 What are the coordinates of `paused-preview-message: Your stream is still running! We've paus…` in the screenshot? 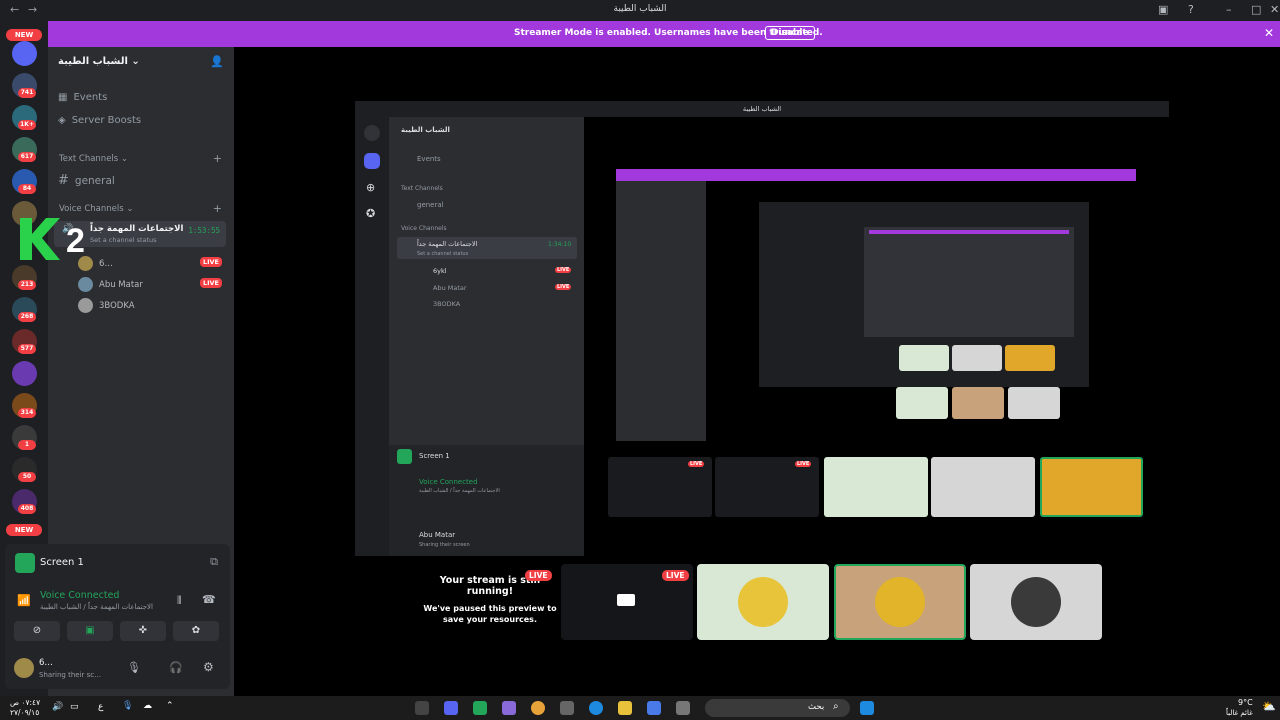 It's located at (490, 600).